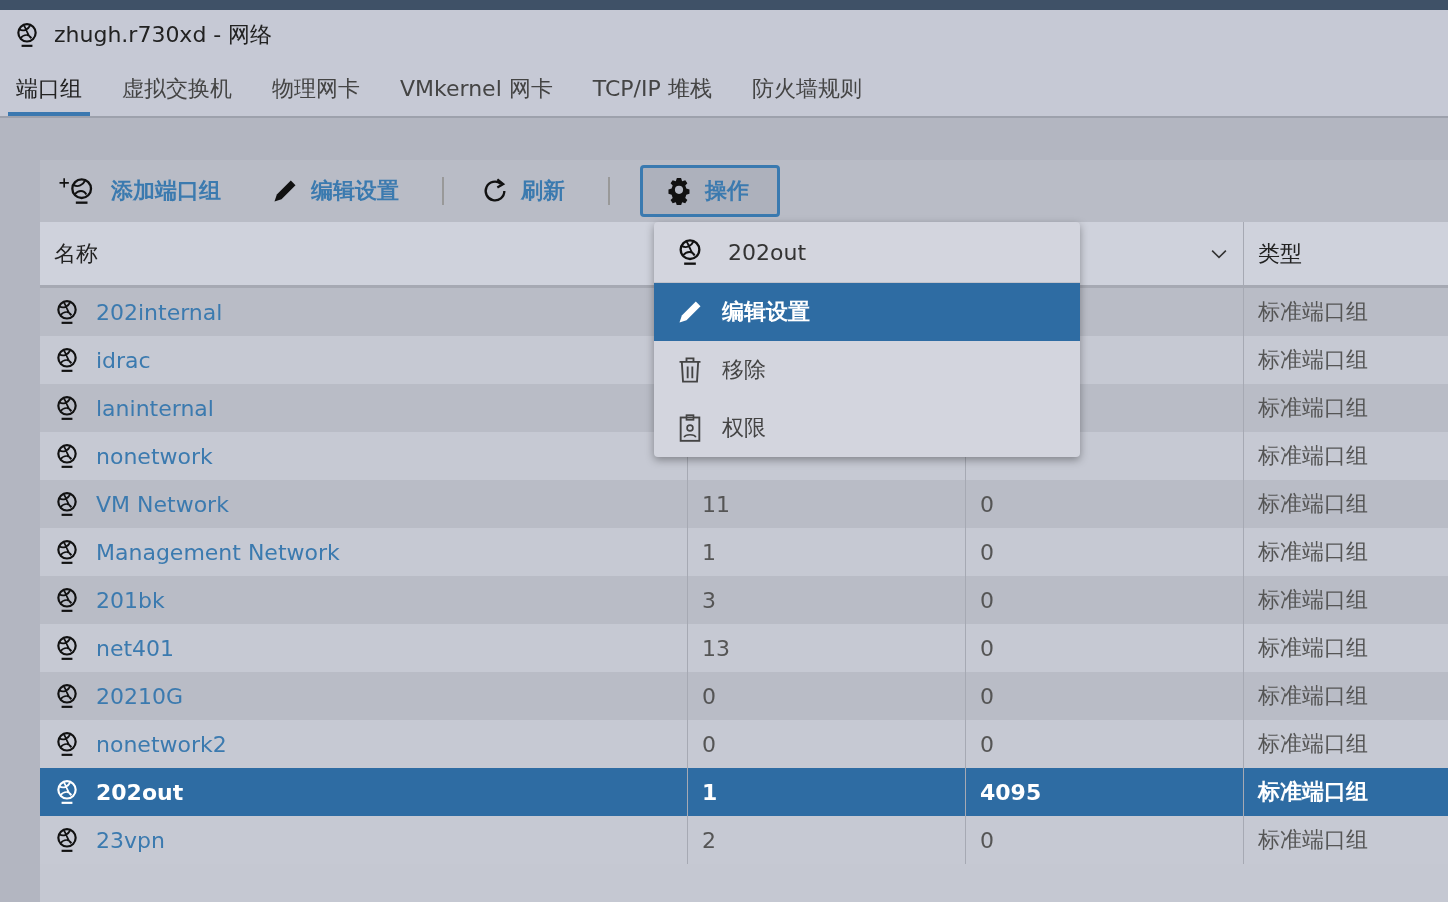 The height and width of the screenshot is (902, 1448). I want to click on table-cell: 13, so click(716, 648).